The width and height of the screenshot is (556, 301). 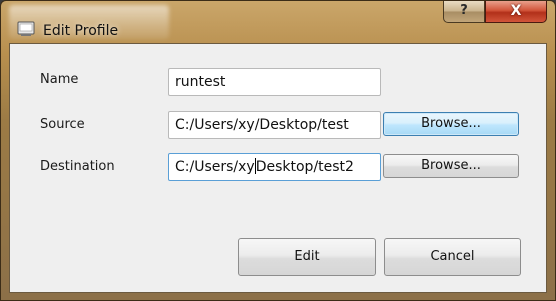 What do you see at coordinates (464, 12) in the screenshot?
I see `help-button: ?` at bounding box center [464, 12].